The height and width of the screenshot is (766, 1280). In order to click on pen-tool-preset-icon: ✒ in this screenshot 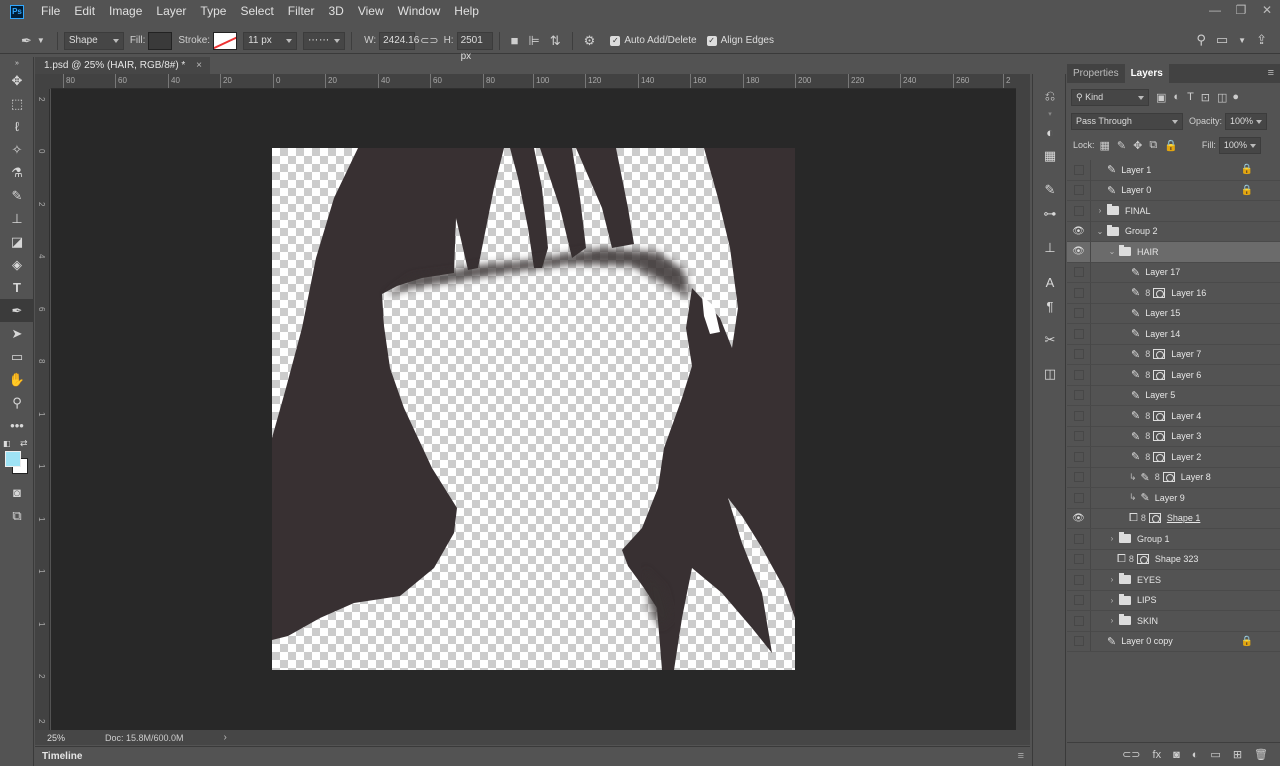, I will do `click(26, 41)`.